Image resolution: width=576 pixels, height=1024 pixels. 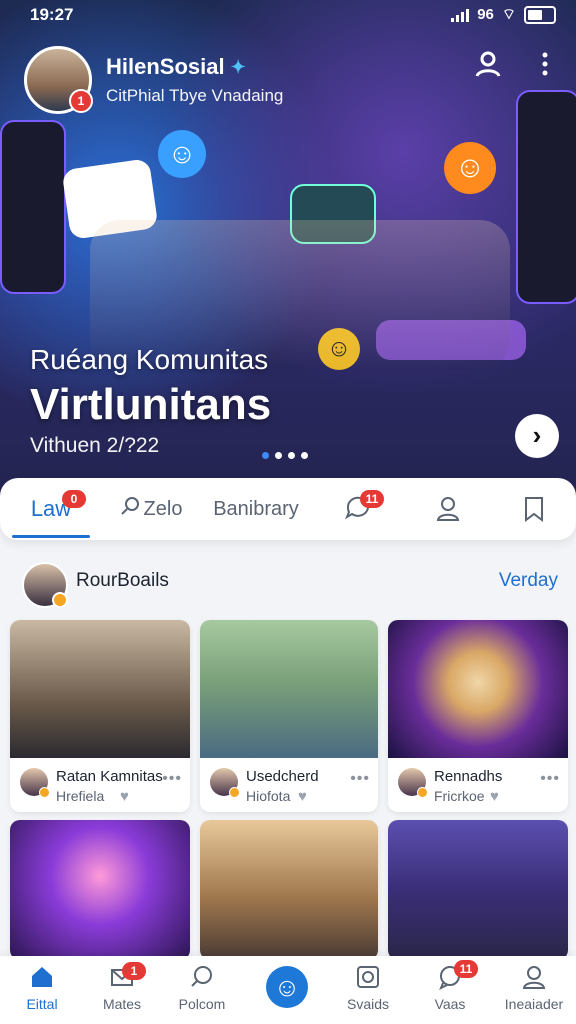 I want to click on status-dot, so click(x=60, y=600).